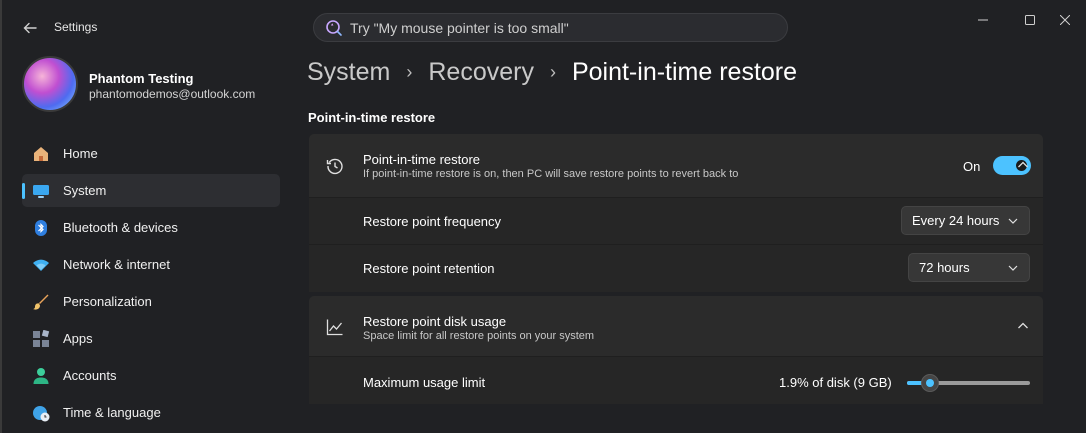 Image resolution: width=1086 pixels, height=433 pixels. I want to click on usage-limit-slider-thumb, so click(930, 383).